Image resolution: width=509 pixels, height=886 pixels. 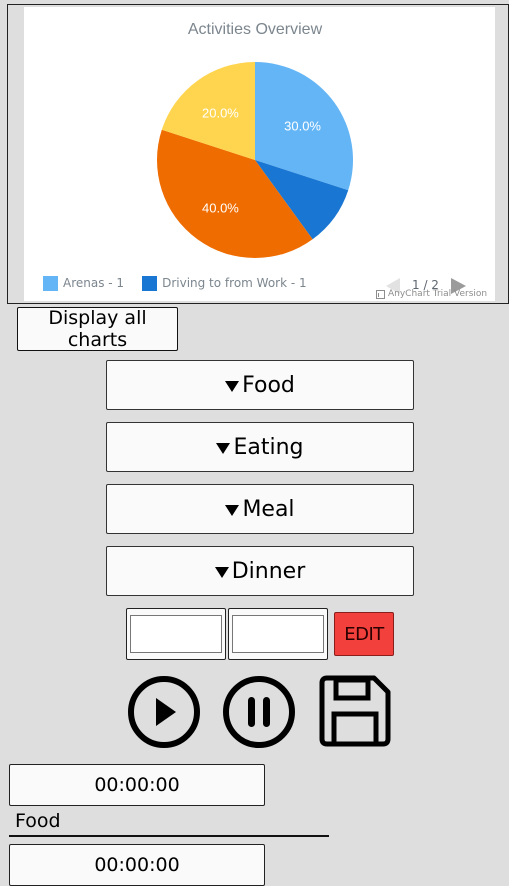 What do you see at coordinates (268, 509) in the screenshot?
I see `category-label: Meal` at bounding box center [268, 509].